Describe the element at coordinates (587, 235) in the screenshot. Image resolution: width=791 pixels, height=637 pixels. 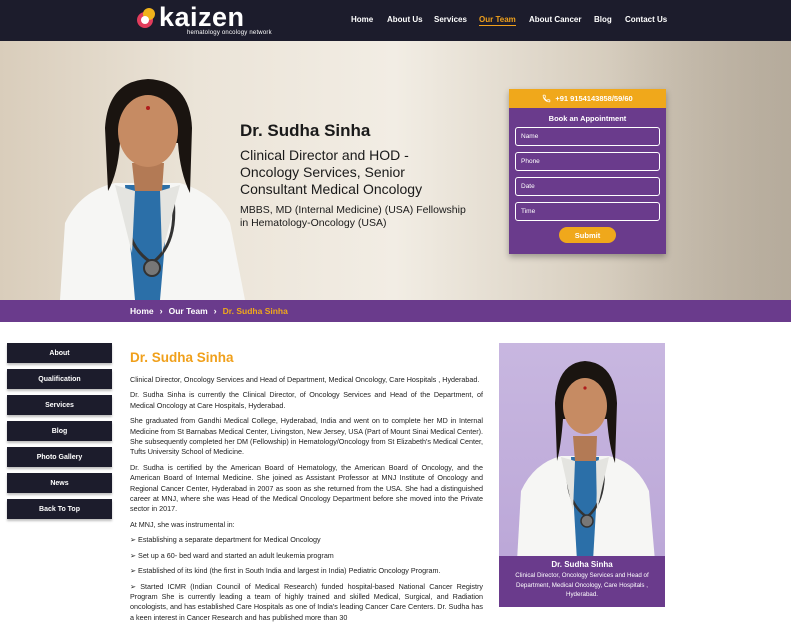
I see `submit-button: Submit` at that location.